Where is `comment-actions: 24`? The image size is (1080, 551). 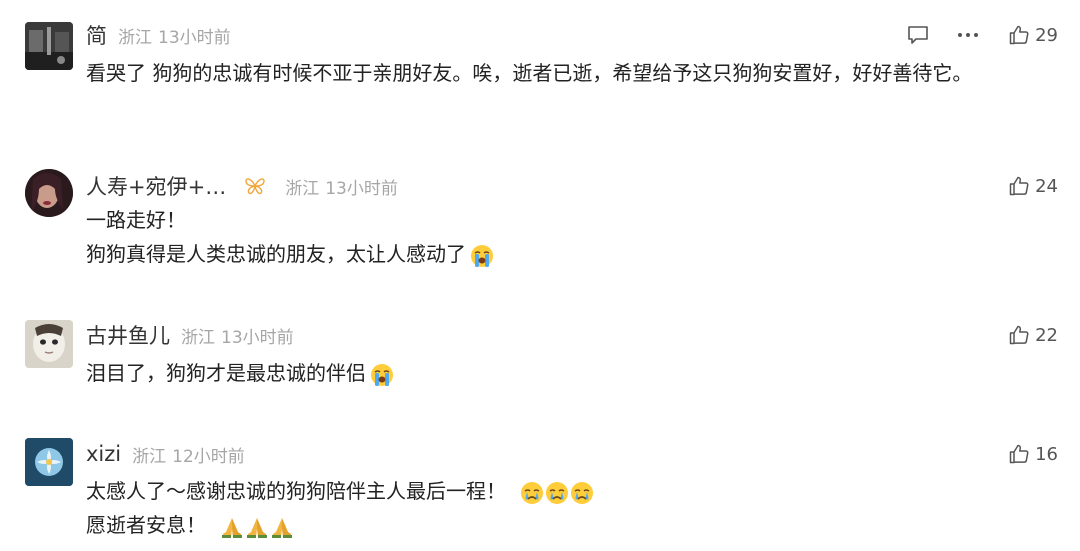
comment-actions: 24 is located at coordinates (1033, 186).